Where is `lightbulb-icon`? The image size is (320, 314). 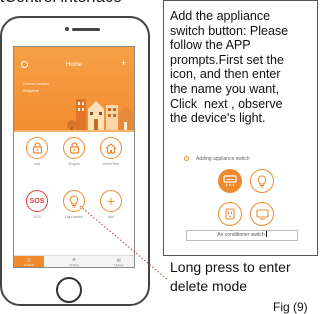 lightbulb-icon is located at coordinates (262, 181).